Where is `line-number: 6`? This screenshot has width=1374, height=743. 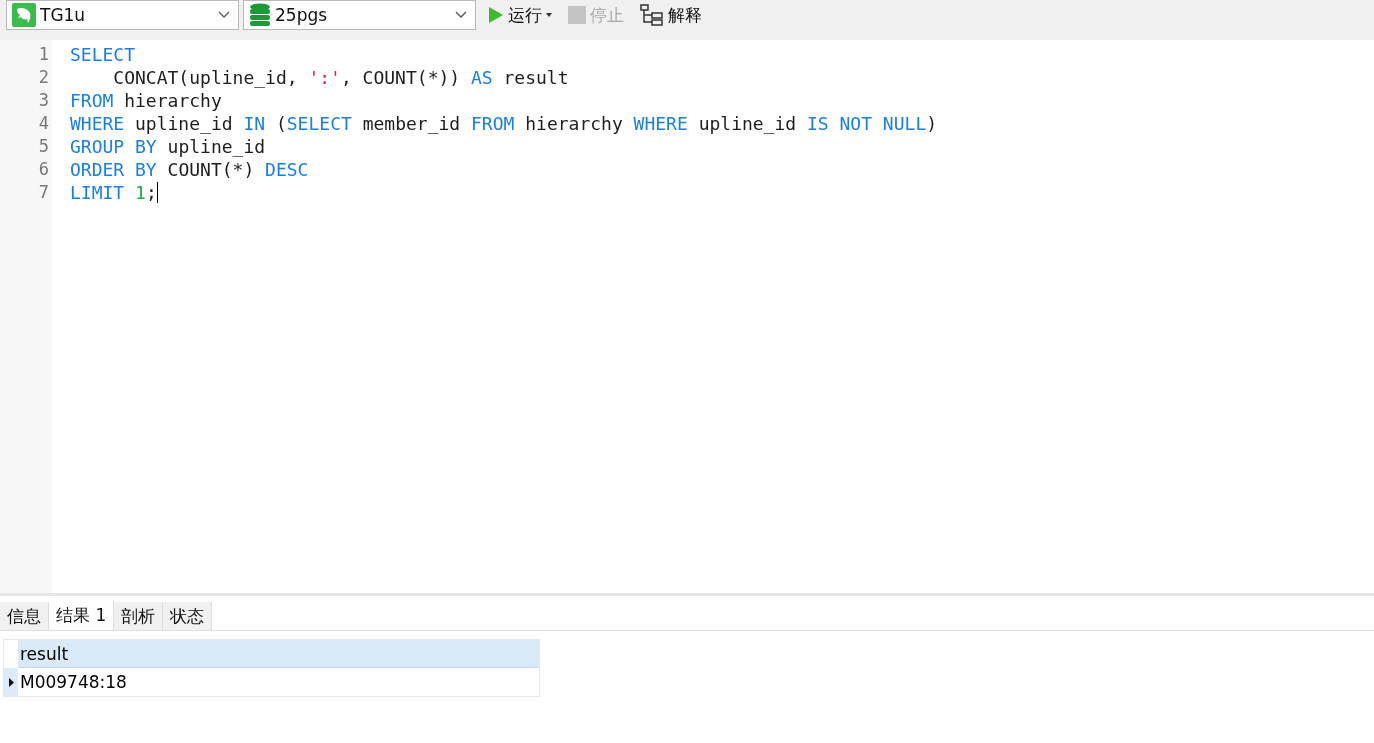
line-number: 6 is located at coordinates (43, 169).